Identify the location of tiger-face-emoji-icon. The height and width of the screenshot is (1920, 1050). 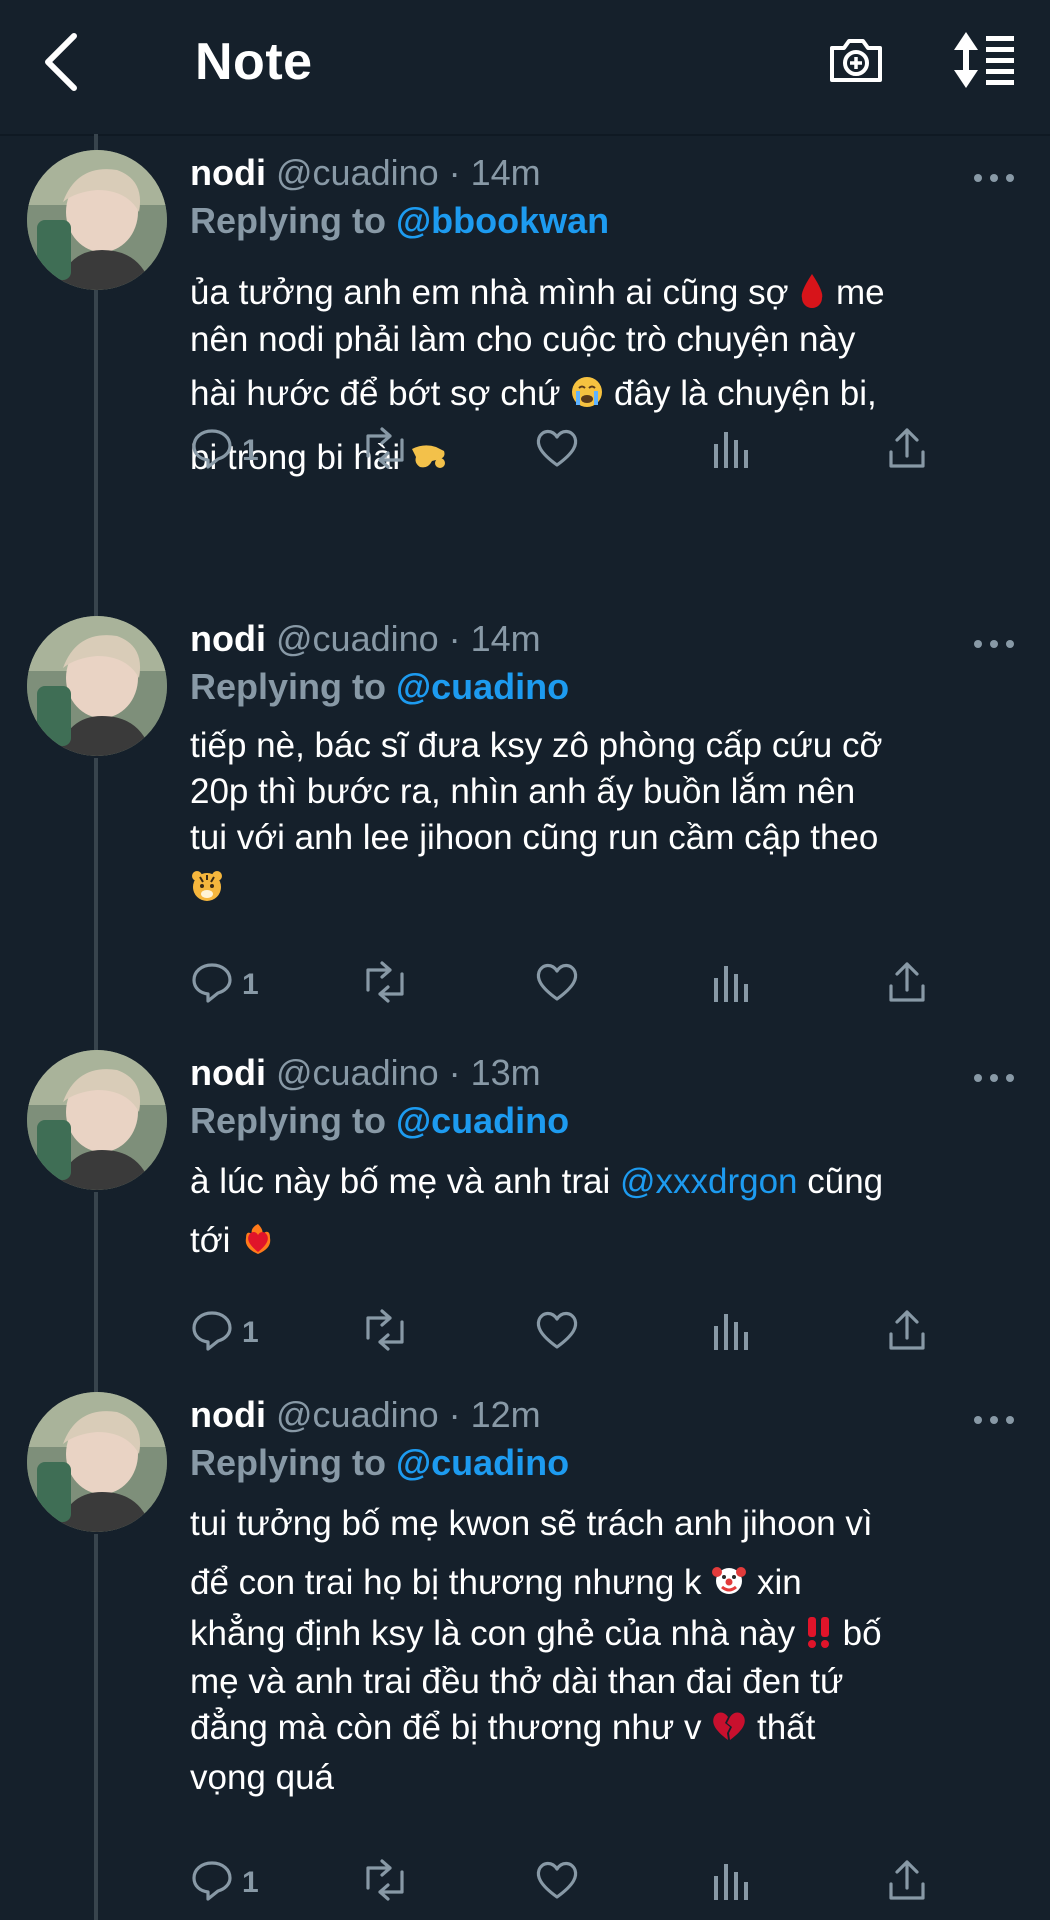
(207, 890).